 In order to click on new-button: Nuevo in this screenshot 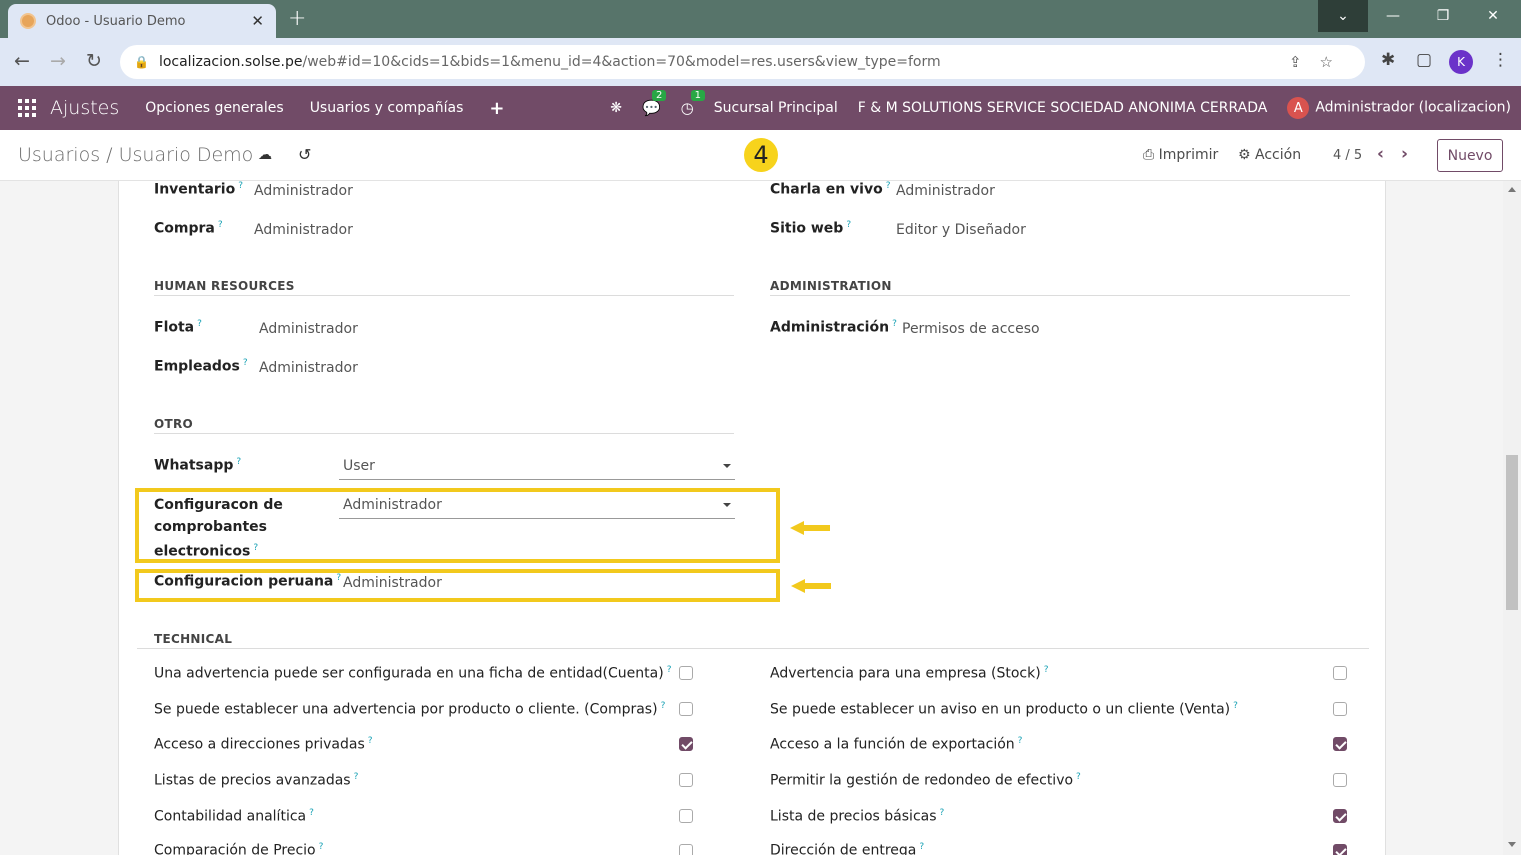, I will do `click(1470, 155)`.